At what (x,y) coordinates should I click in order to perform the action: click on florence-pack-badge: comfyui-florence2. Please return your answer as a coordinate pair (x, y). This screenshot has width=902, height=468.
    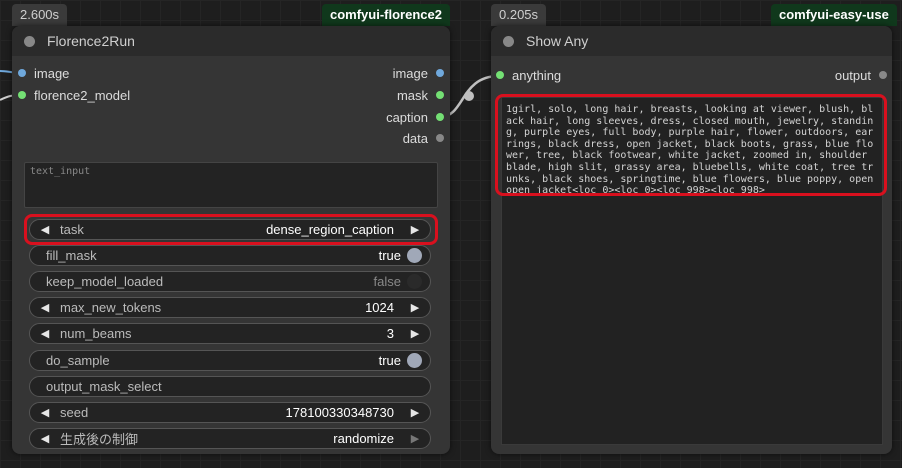
    Looking at the image, I should click on (386, 15).